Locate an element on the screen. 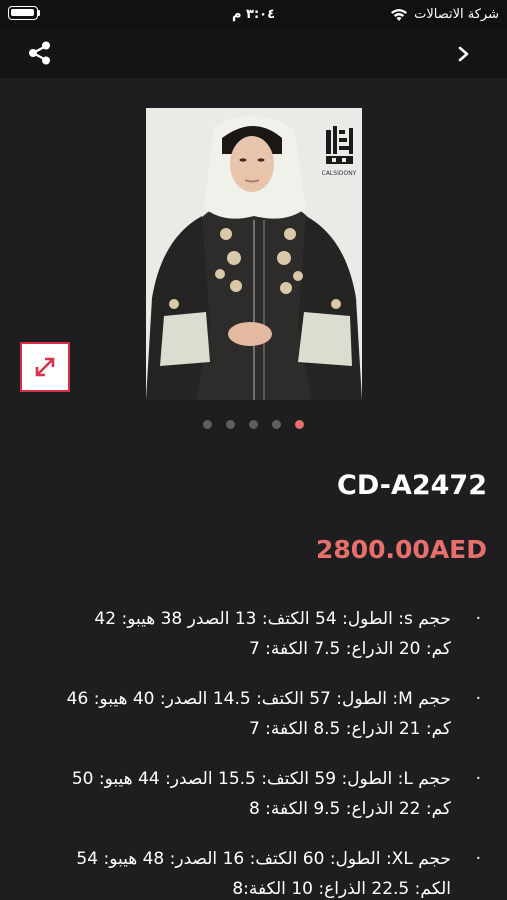 The width and height of the screenshot is (507, 900). chevron-right-icon is located at coordinates (464, 54).